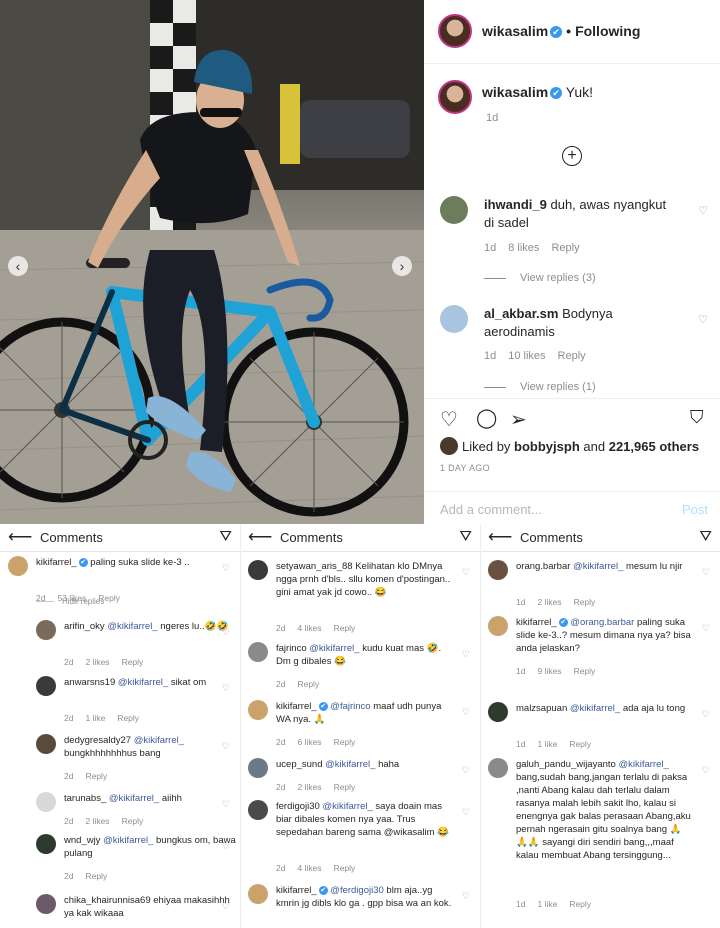 The width and height of the screenshot is (720, 928). Describe the element at coordinates (455, 31) in the screenshot. I see `author-avatar` at that location.